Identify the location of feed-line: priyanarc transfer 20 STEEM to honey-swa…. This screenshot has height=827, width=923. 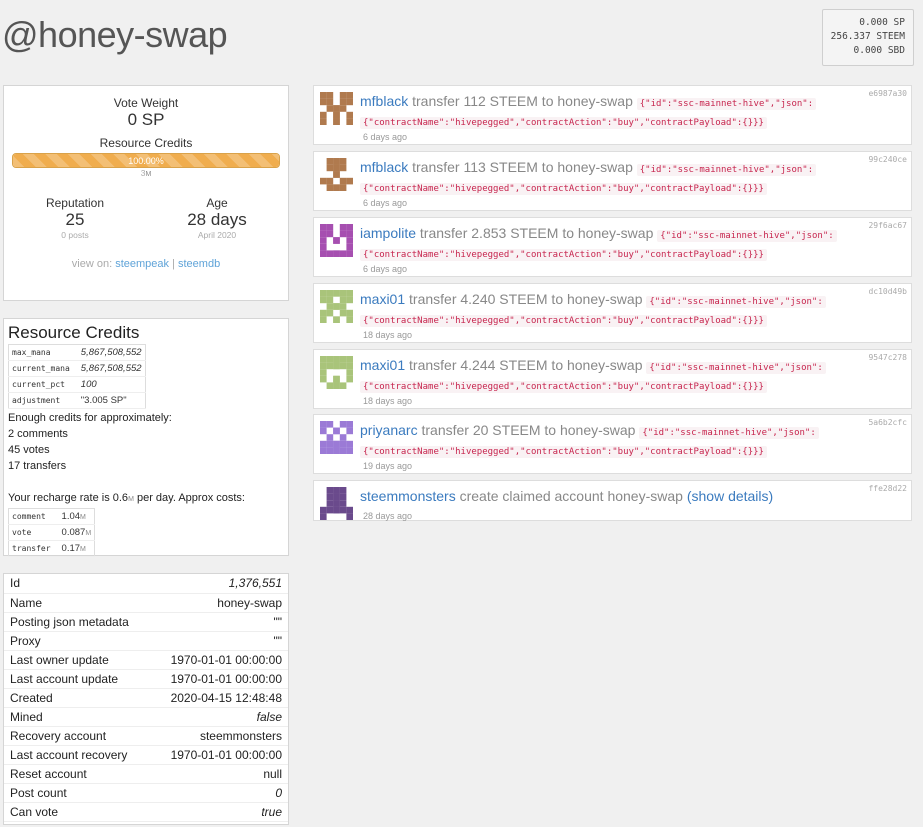
(615, 431).